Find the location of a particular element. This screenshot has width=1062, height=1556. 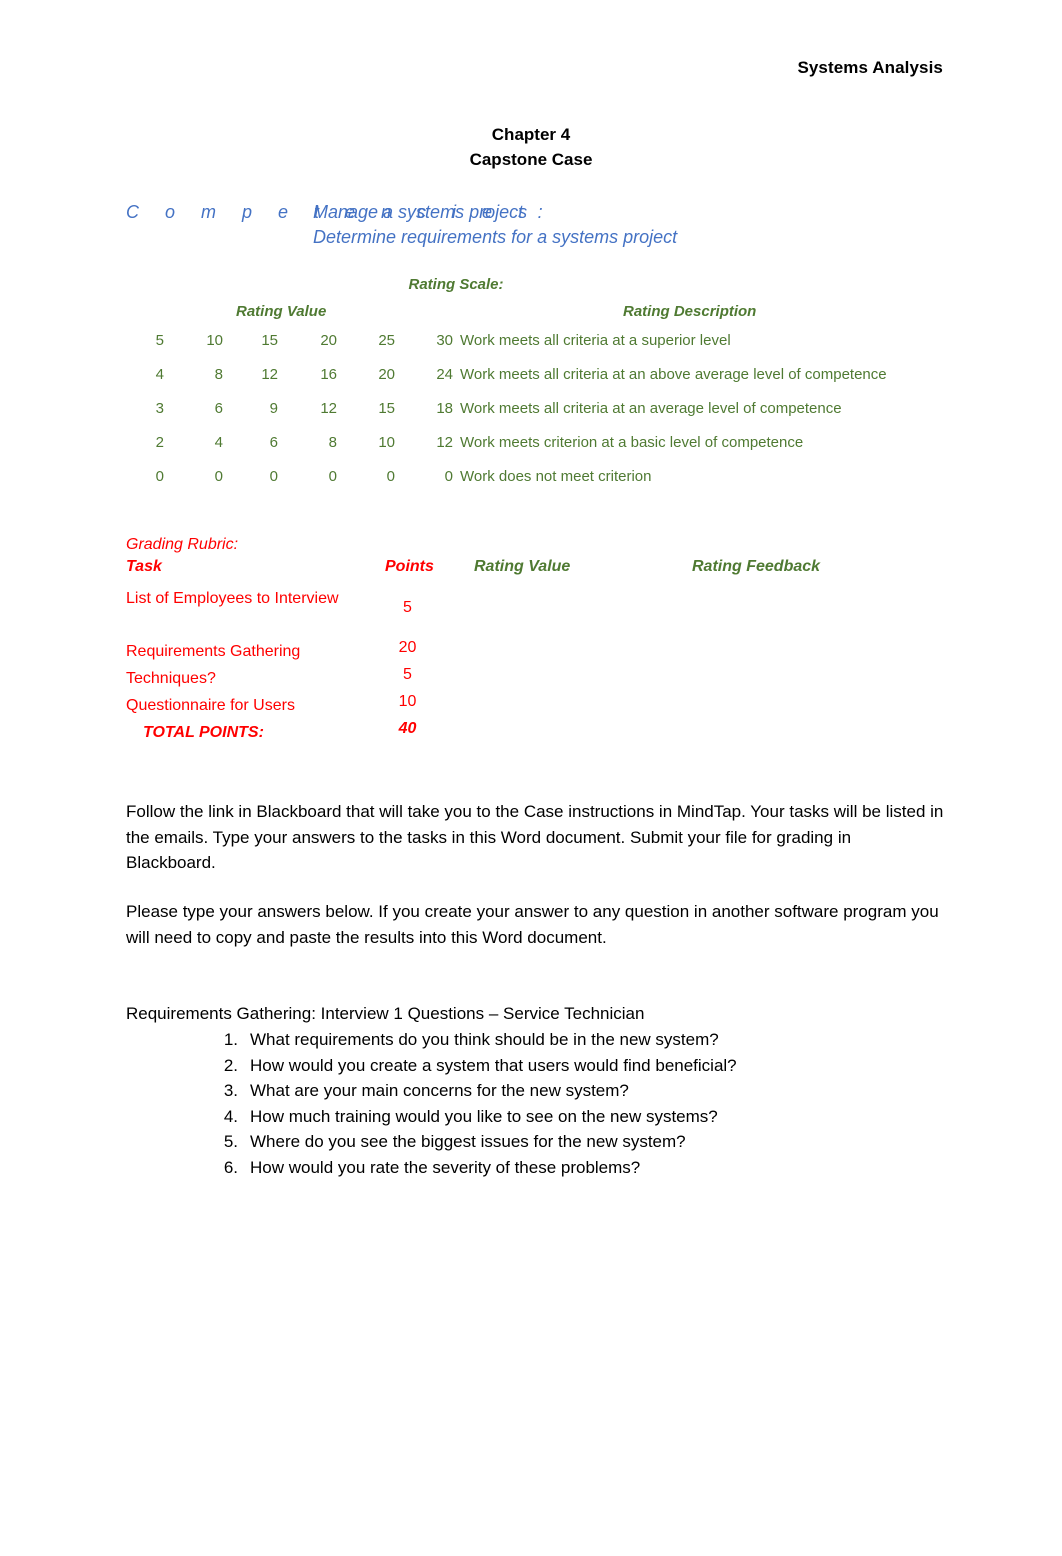

table-row: Techniques? 5 is located at coordinates (541, 679).